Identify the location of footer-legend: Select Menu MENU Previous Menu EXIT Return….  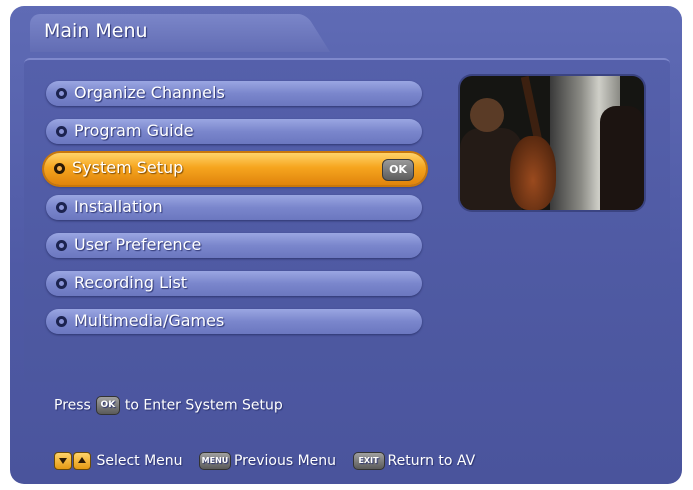
(270, 461).